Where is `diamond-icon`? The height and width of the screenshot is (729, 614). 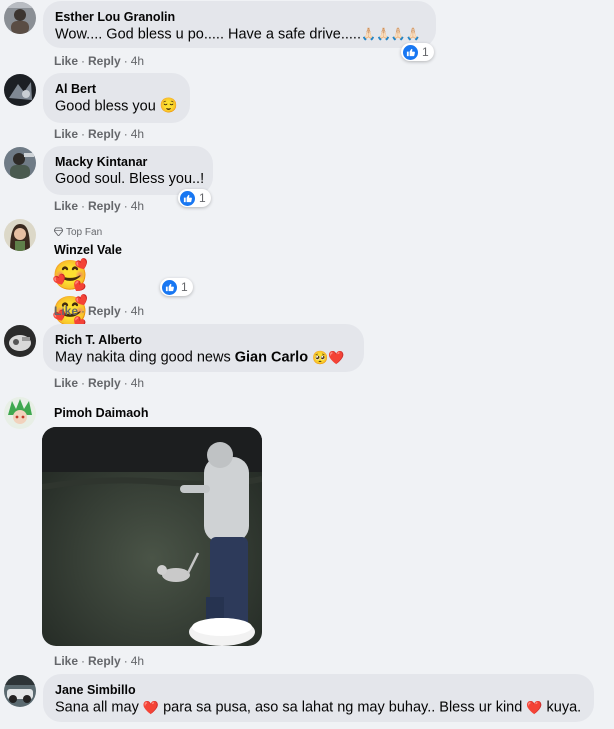 diamond-icon is located at coordinates (58, 231).